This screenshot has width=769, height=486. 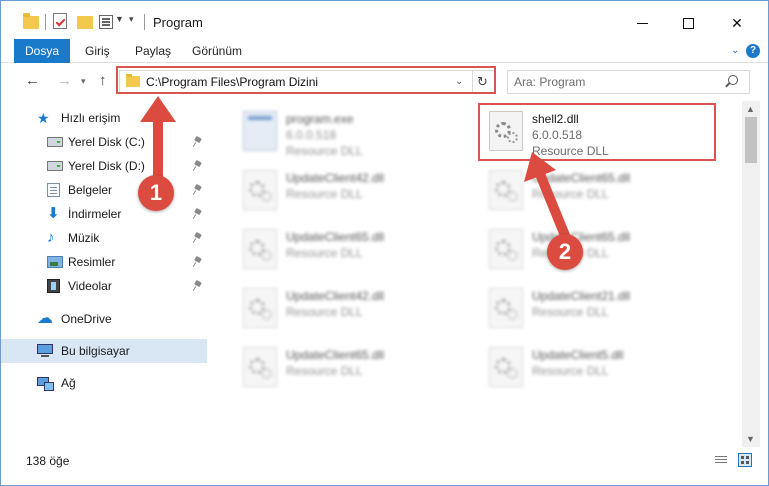 What do you see at coordinates (344, 131) in the screenshot?
I see `file-item-program-exe: program.exe 6.0.0.518 Resource DLL` at bounding box center [344, 131].